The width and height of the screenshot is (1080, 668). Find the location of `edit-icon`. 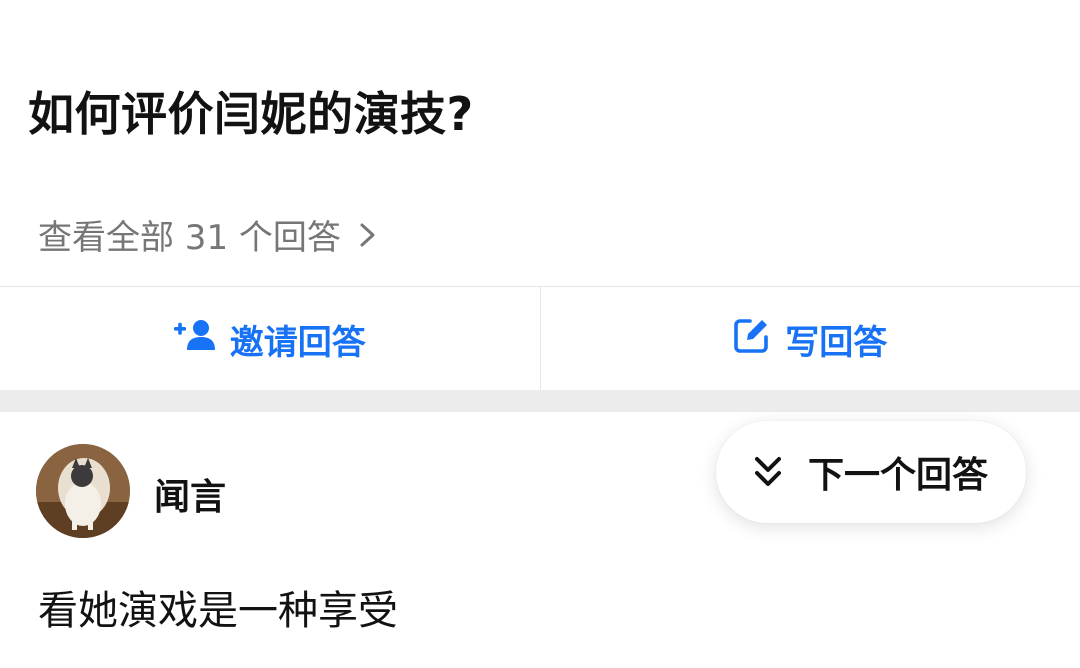

edit-icon is located at coordinates (752, 339).